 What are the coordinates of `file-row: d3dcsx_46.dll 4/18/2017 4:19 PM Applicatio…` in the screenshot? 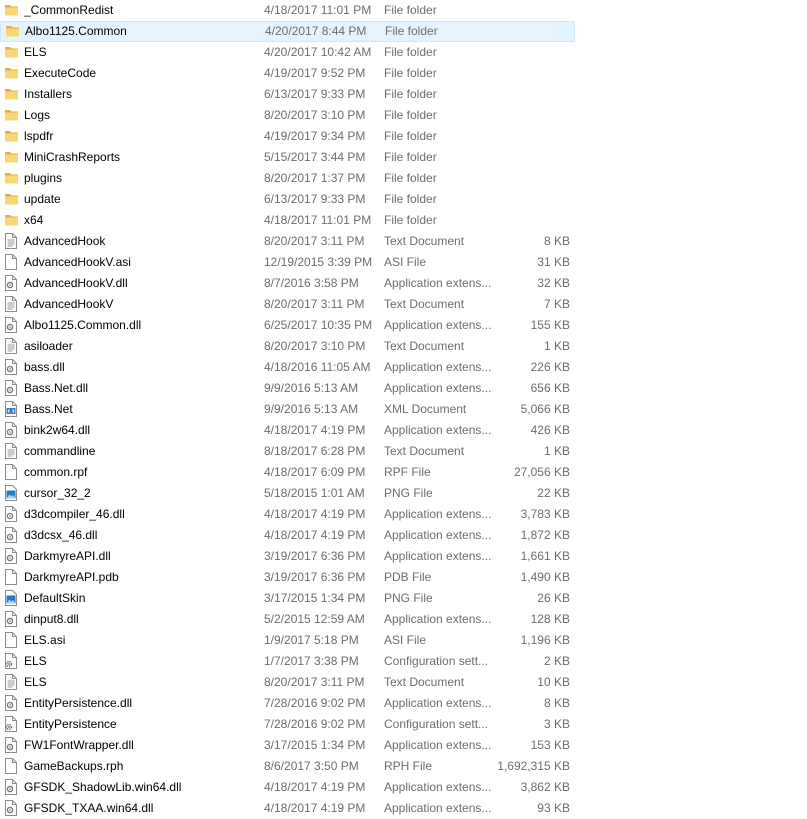 It's located at (287, 535).